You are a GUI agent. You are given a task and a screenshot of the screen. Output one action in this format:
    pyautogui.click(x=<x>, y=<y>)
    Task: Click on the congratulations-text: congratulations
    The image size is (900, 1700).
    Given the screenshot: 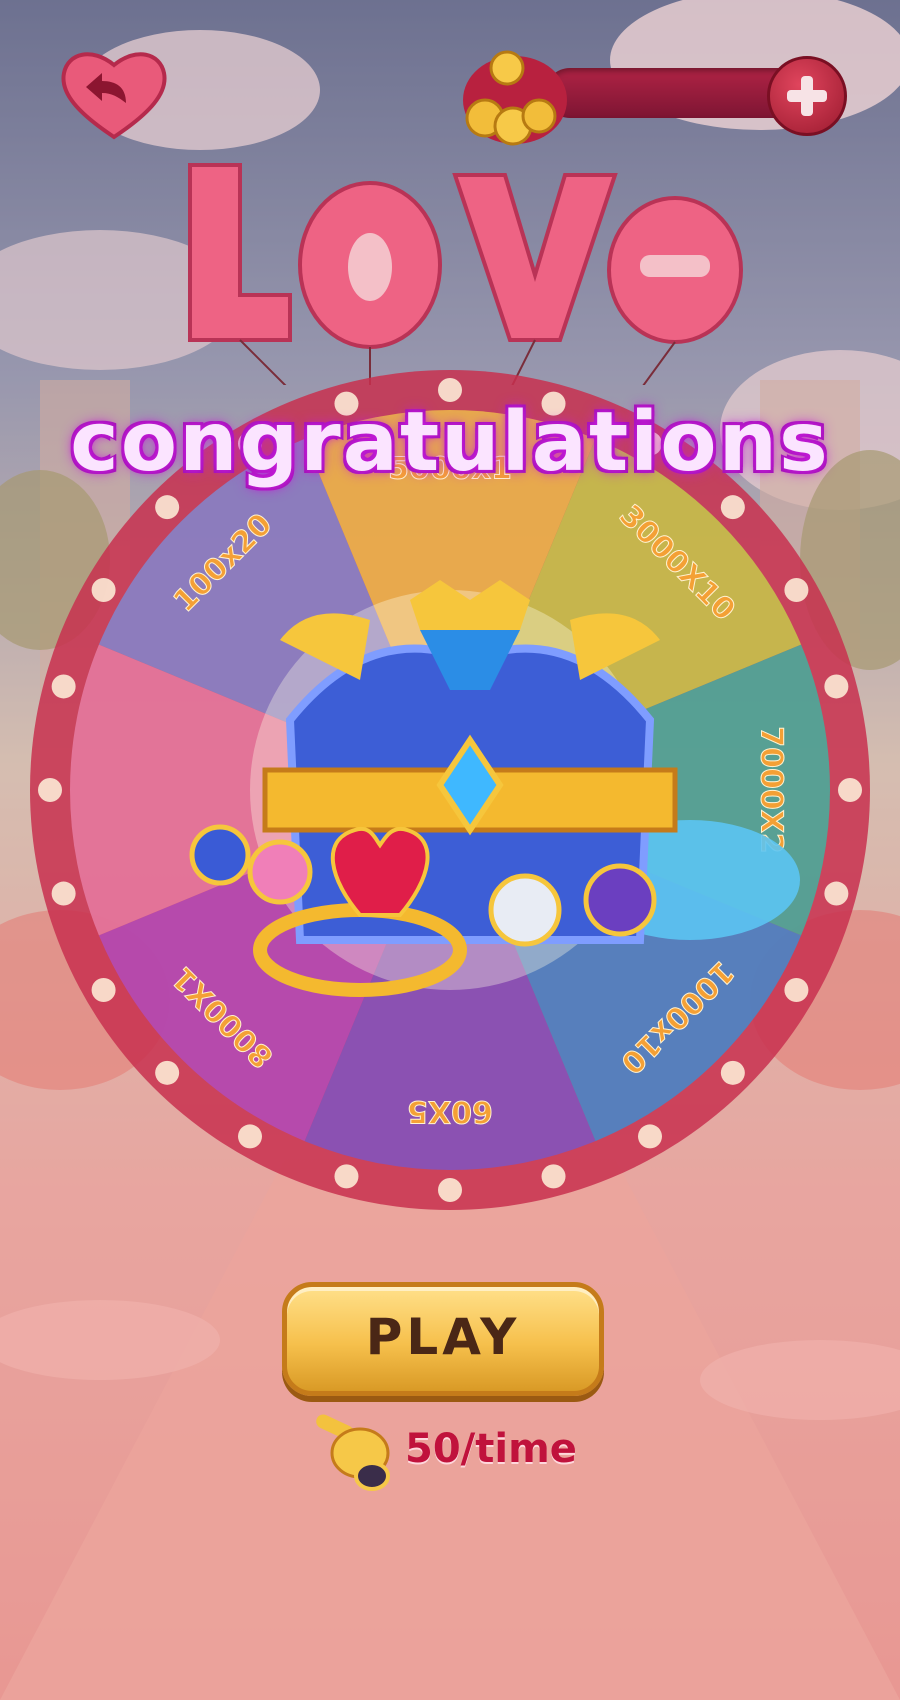 What is the action you would take?
    pyautogui.click(x=450, y=442)
    